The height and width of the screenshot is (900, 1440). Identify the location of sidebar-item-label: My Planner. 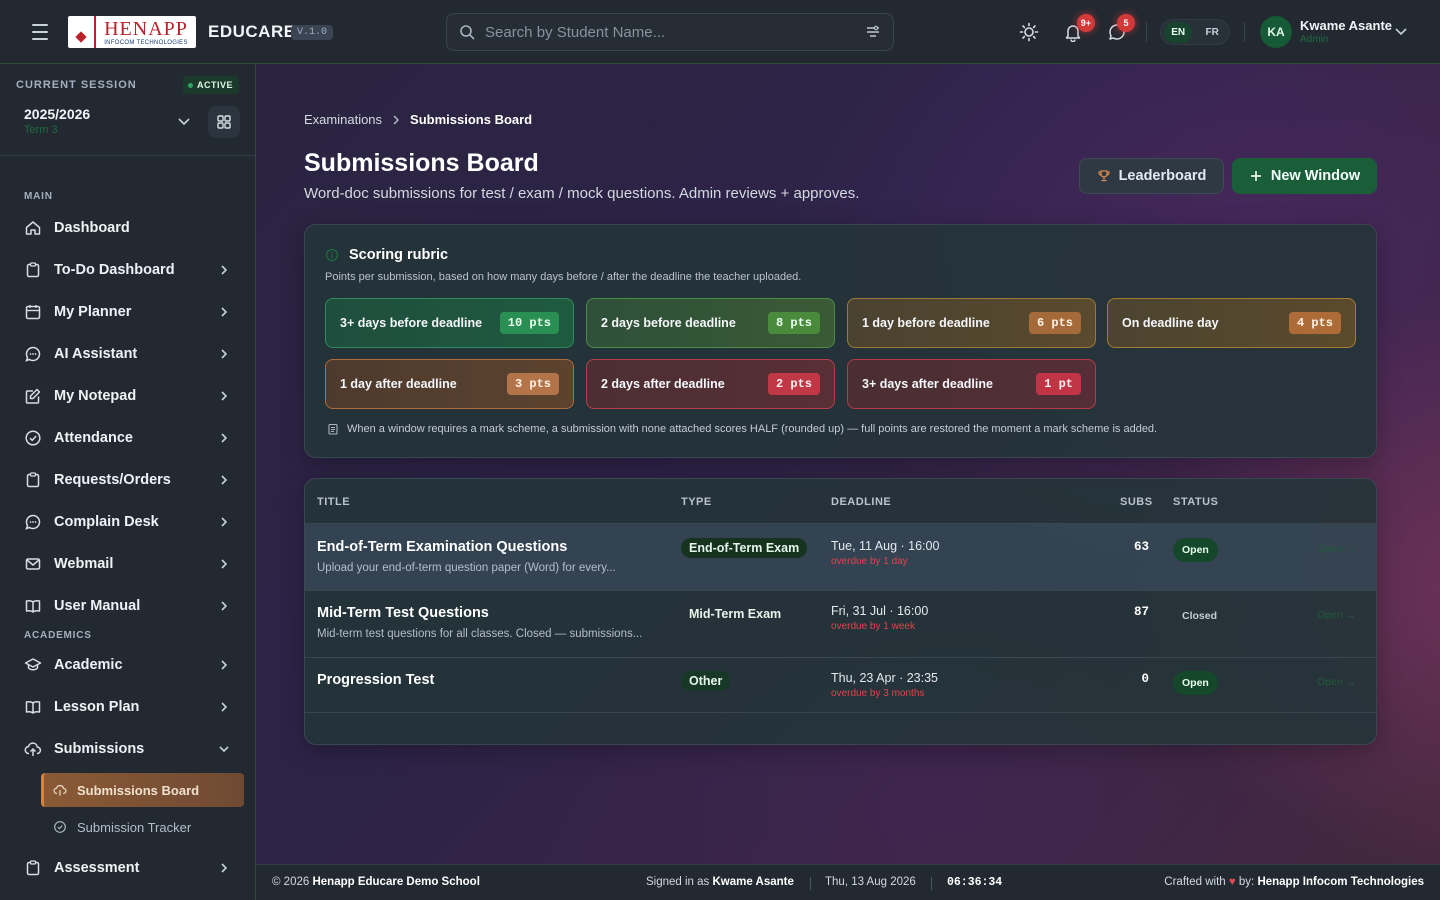
(93, 312).